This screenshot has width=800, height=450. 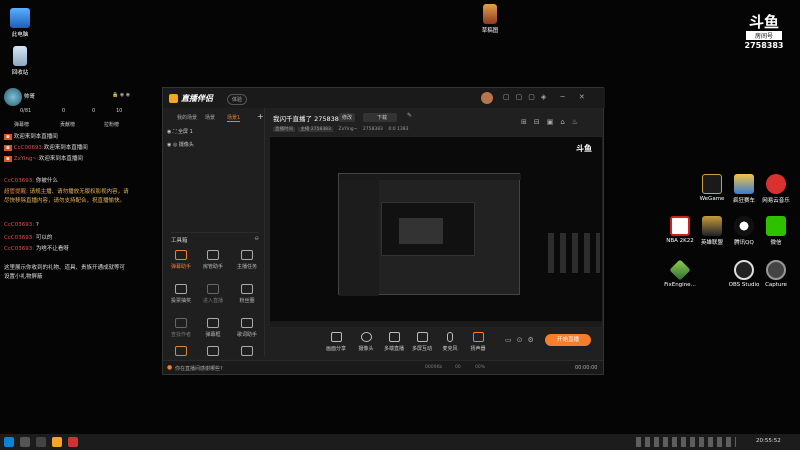 What do you see at coordinates (768, 441) in the screenshot?
I see `clock: 20:55:52` at bounding box center [768, 441].